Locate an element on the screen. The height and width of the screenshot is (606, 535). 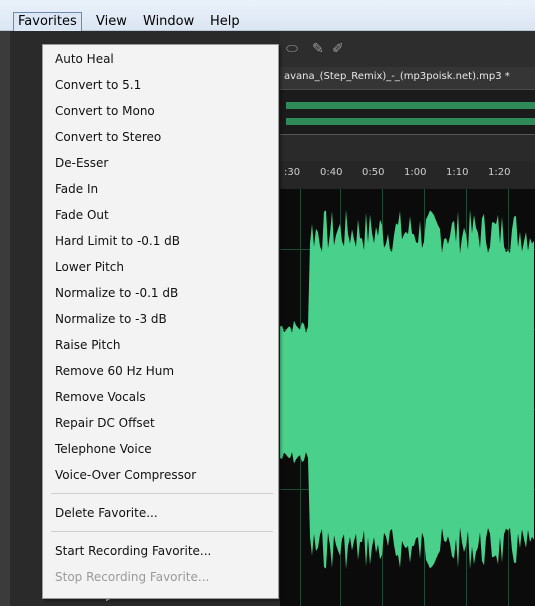
menu-window: Window is located at coordinates (168, 22).